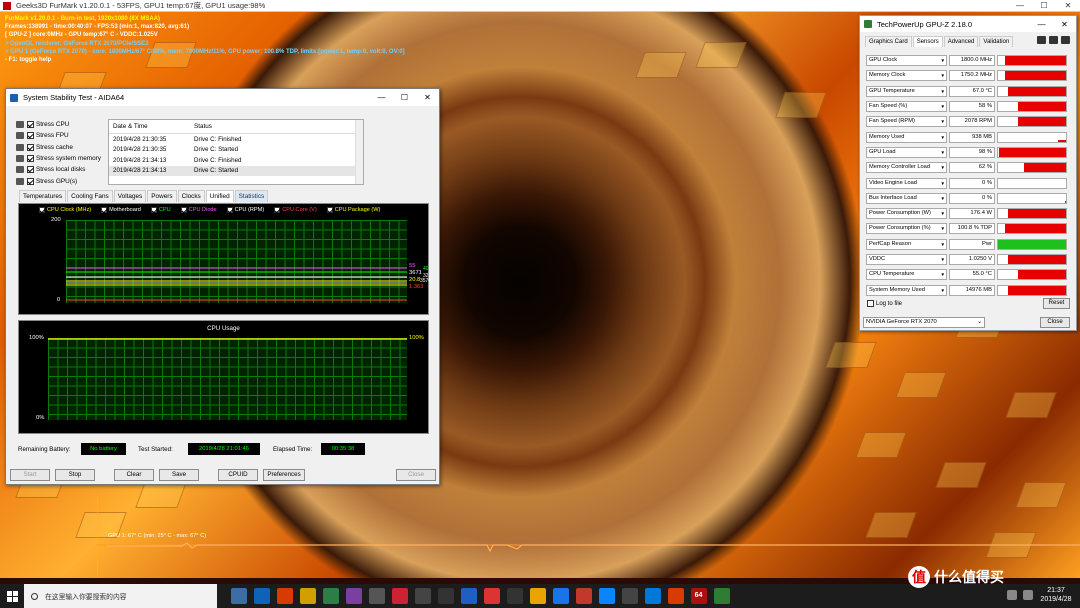 This screenshot has width=1080, height=608. I want to click on log-to-file-checkbox, so click(870, 303).